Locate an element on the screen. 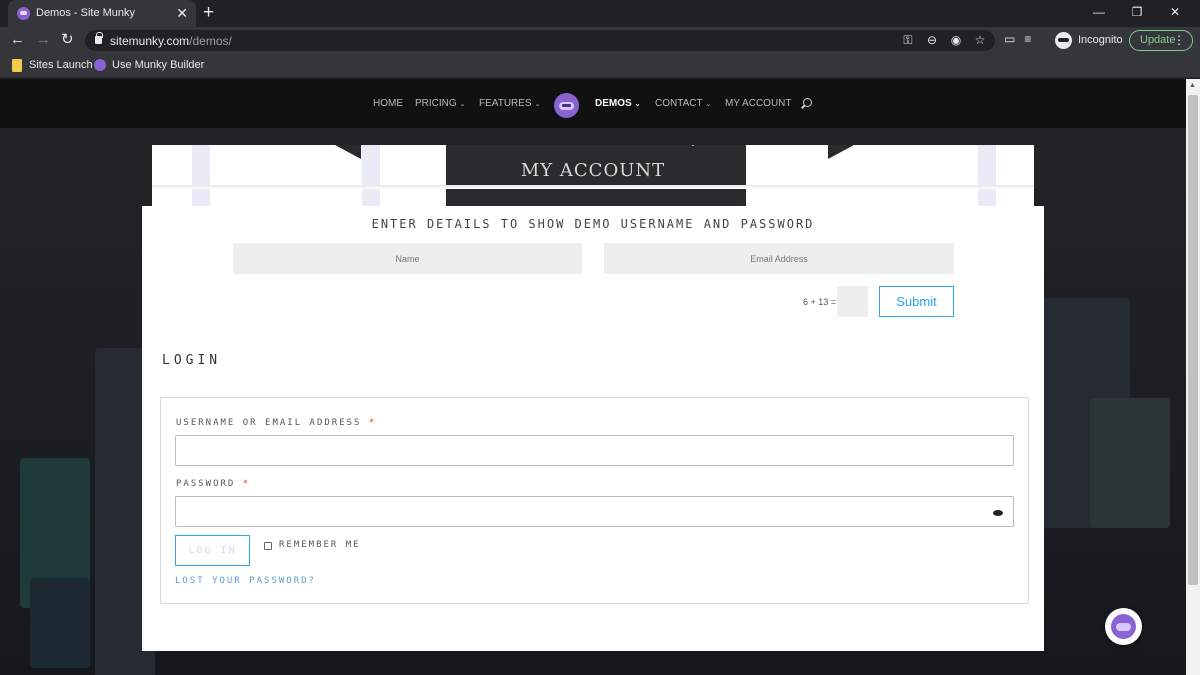 This screenshot has width=1200, height=675. back-arrow-icon: ← is located at coordinates (17, 40).